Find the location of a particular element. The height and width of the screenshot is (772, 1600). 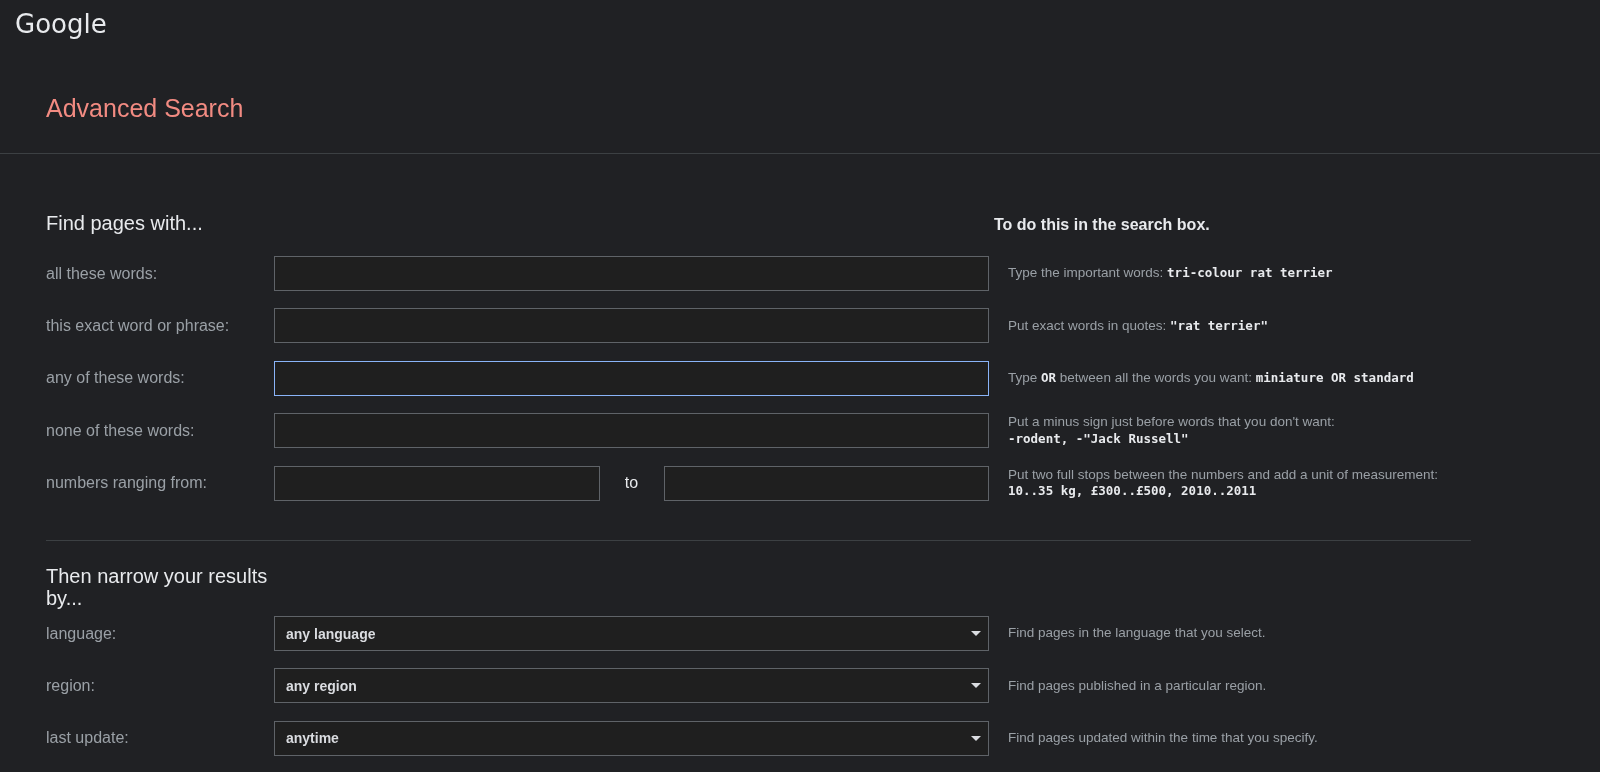

field-label: last update: is located at coordinates (88, 738).